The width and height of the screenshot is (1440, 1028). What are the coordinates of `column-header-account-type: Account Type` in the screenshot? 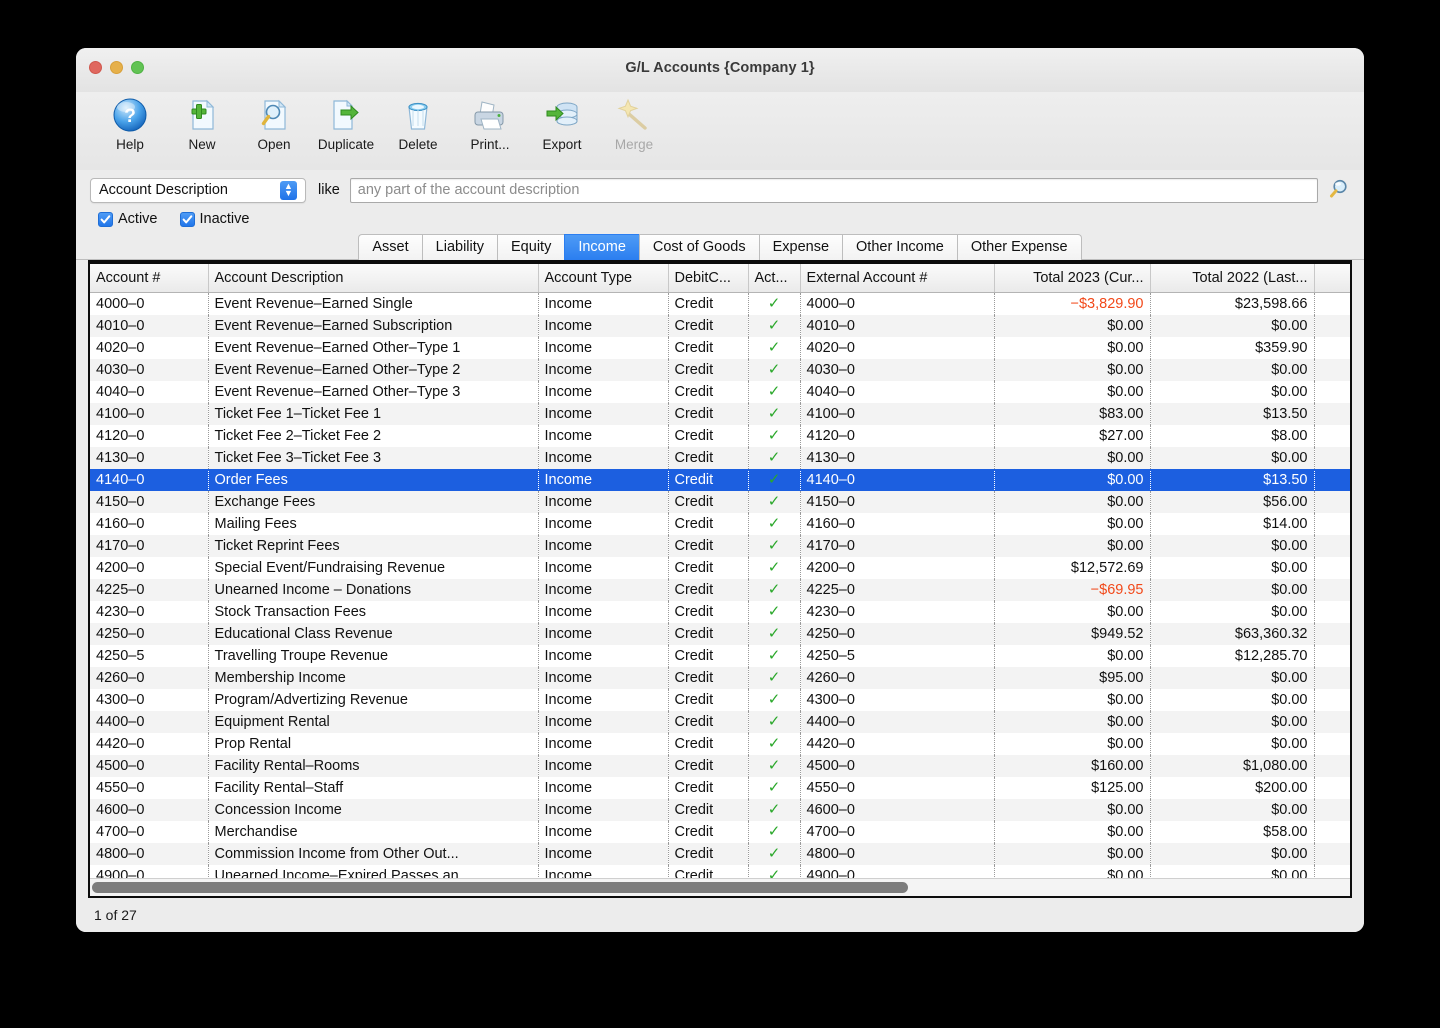 It's located at (603, 278).